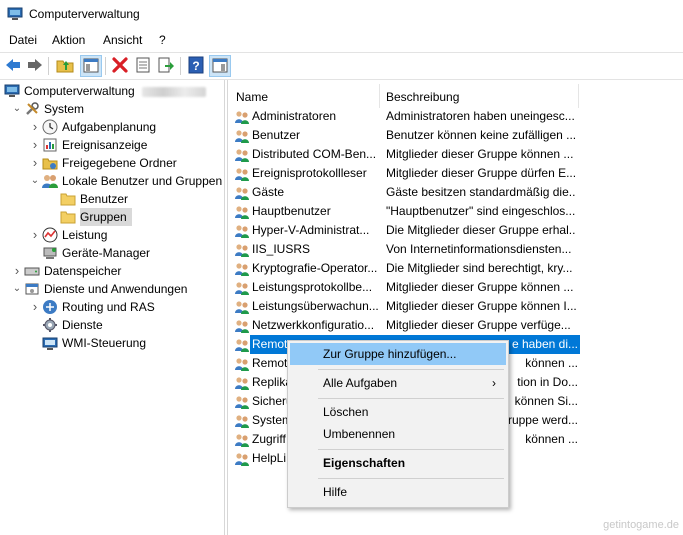  Describe the element at coordinates (112, 289) in the screenshot. I see `tree-item: ⌄ Dienste und Anwendungen` at that location.